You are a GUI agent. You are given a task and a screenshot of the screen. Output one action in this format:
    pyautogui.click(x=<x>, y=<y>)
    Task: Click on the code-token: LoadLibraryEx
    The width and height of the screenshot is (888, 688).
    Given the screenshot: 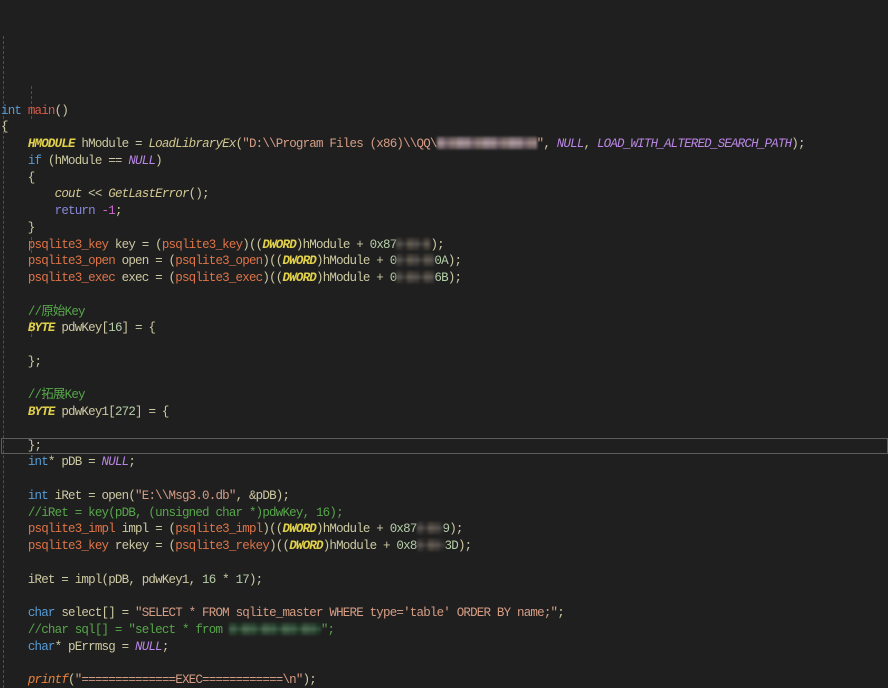 What is the action you would take?
    pyautogui.click(x=192, y=144)
    